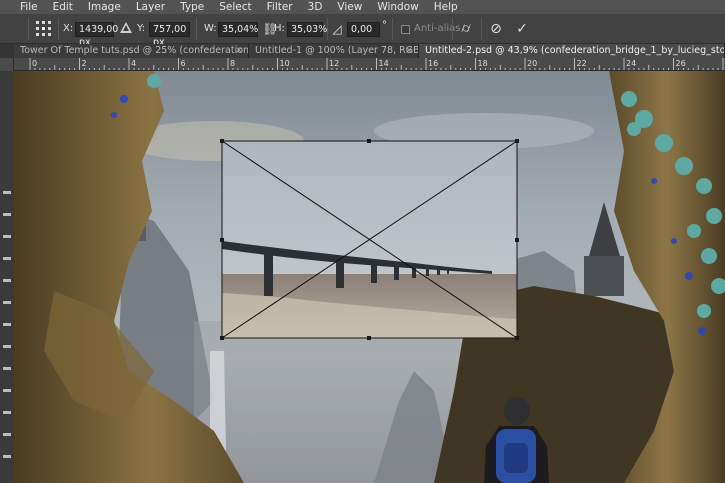 Image resolution: width=725 pixels, height=483 pixels. What do you see at coordinates (517, 411) in the screenshot?
I see `hiker-head` at bounding box center [517, 411].